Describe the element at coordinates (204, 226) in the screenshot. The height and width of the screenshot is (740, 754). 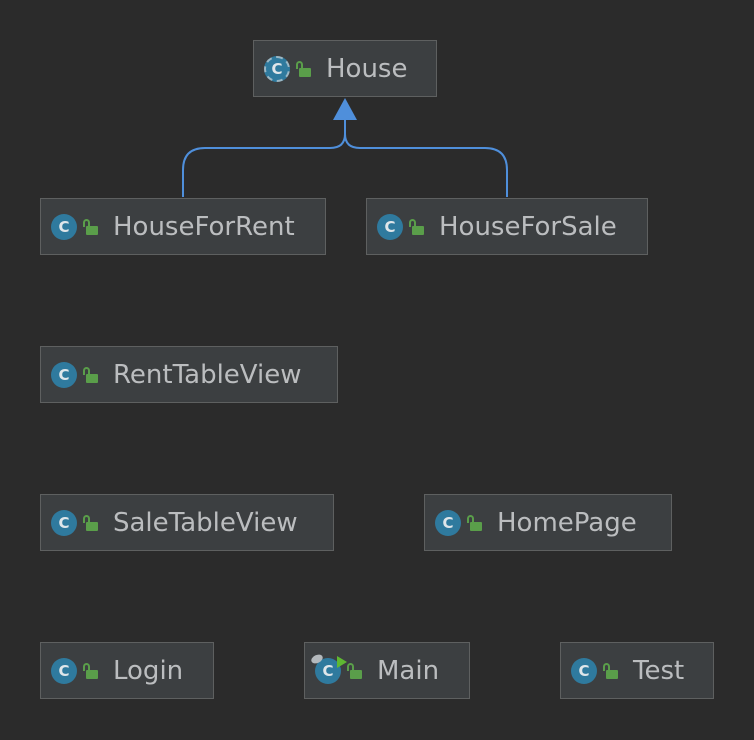
I see `class-name: HouseForRent` at that location.